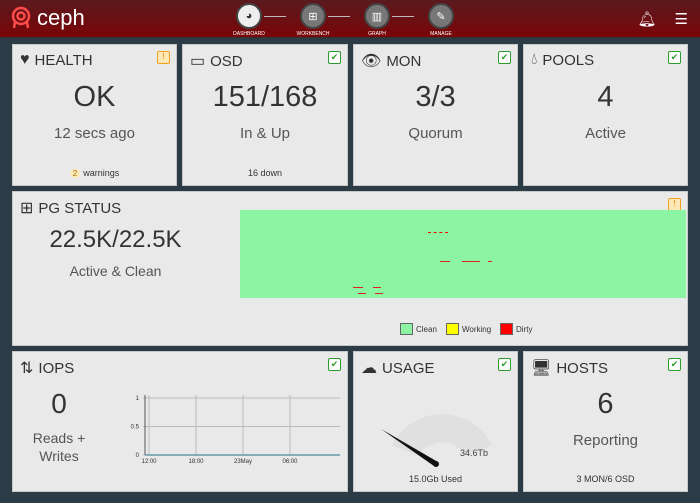 Image resolution: width=700 pixels, height=503 pixels. I want to click on hard-drive-icon: ▭, so click(198, 61).